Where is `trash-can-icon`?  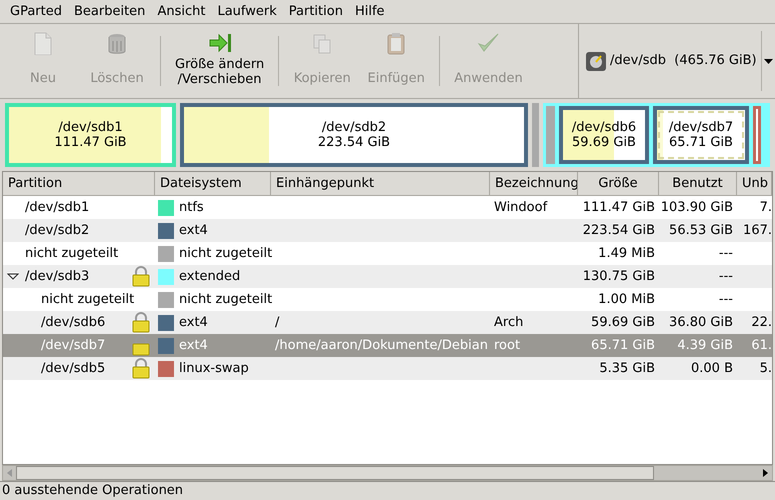
trash-can-icon is located at coordinates (117, 43).